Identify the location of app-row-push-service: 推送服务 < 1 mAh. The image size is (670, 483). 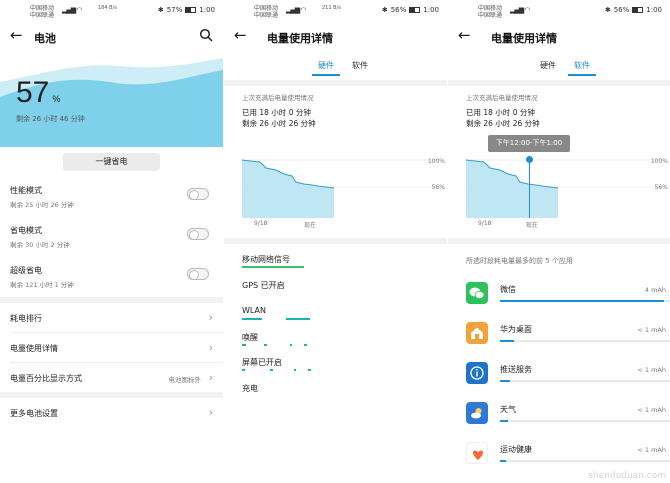
(559, 382).